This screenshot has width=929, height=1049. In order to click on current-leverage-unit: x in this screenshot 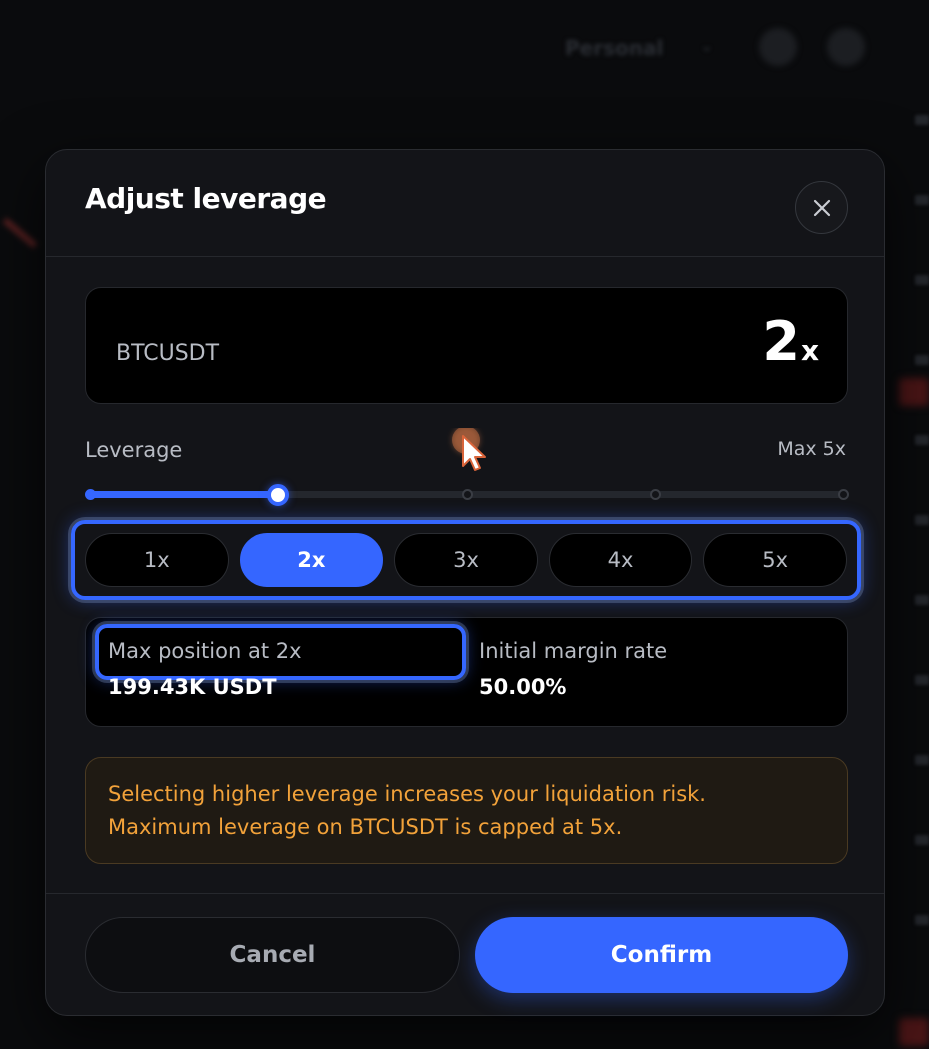, I will do `click(809, 350)`.